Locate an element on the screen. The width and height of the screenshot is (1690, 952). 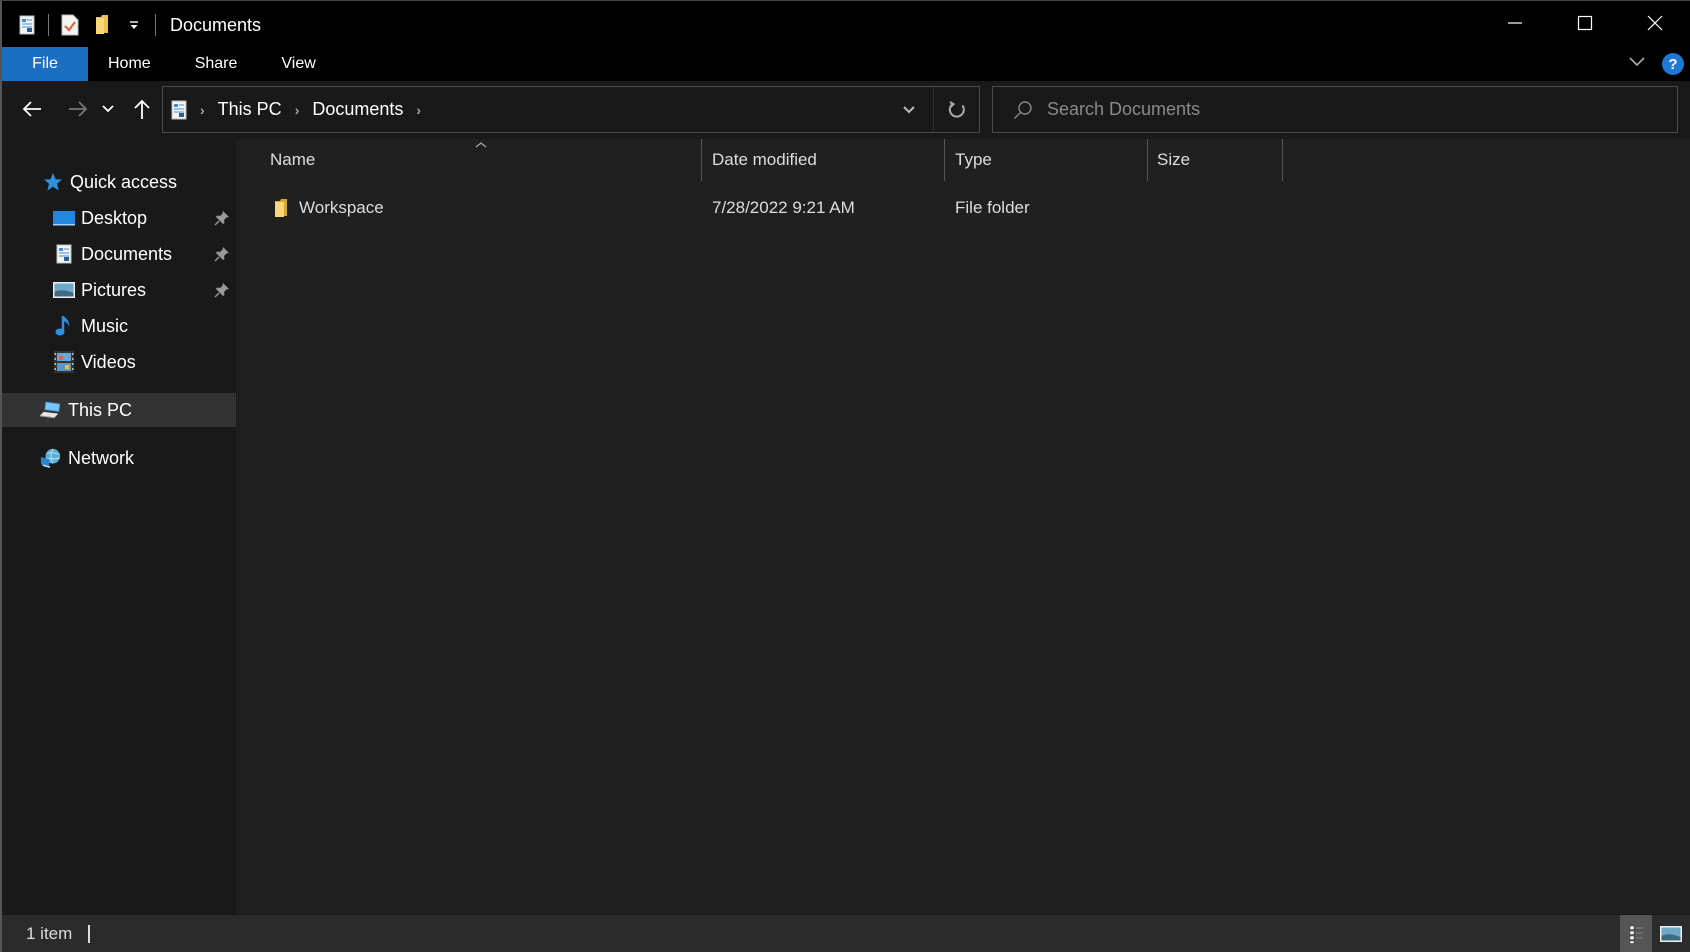
window-title: Documents is located at coordinates (216, 24).